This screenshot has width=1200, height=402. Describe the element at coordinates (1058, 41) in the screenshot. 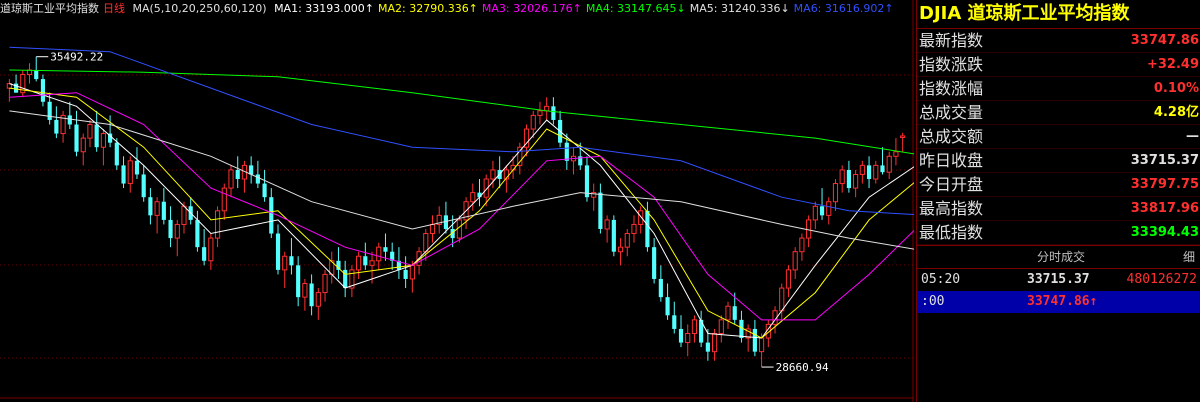

I see `stat-row: 最新指数 33747.86` at that location.